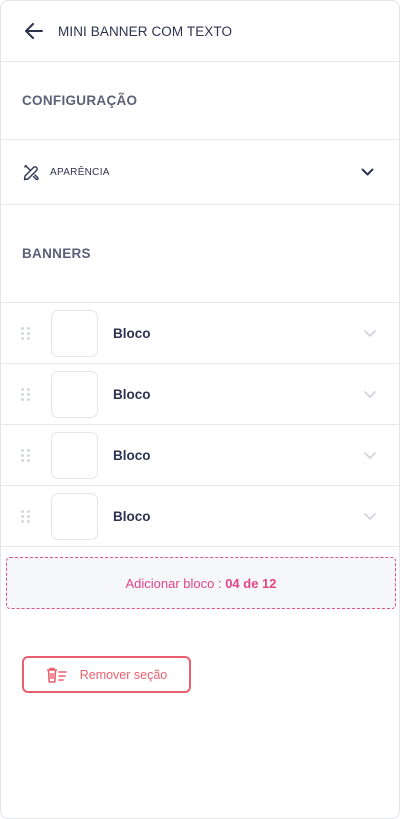 This screenshot has width=400, height=819. What do you see at coordinates (200, 254) in the screenshot?
I see `banners-heading: BANNERS` at bounding box center [200, 254].